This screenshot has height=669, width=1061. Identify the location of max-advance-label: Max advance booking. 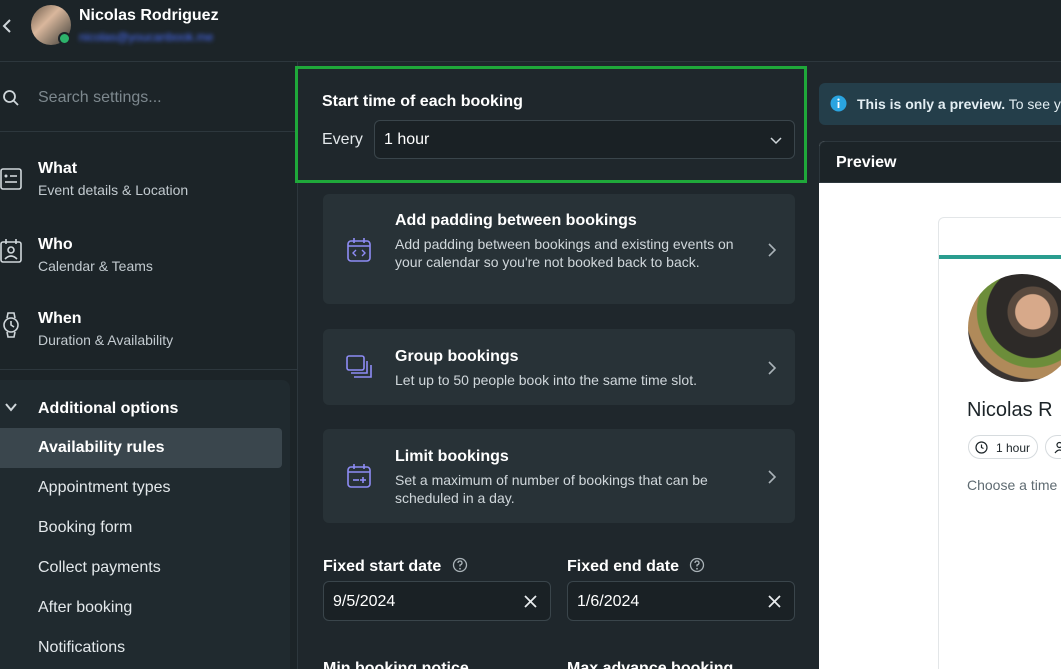
(650, 664).